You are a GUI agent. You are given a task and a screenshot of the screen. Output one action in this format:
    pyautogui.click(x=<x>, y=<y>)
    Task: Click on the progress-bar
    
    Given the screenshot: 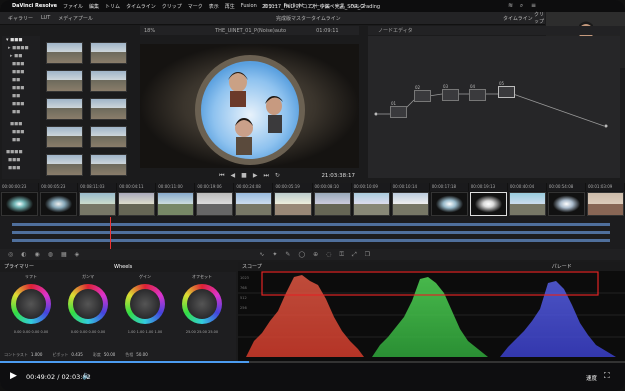 What is the action you would take?
    pyautogui.click(x=312, y=362)
    